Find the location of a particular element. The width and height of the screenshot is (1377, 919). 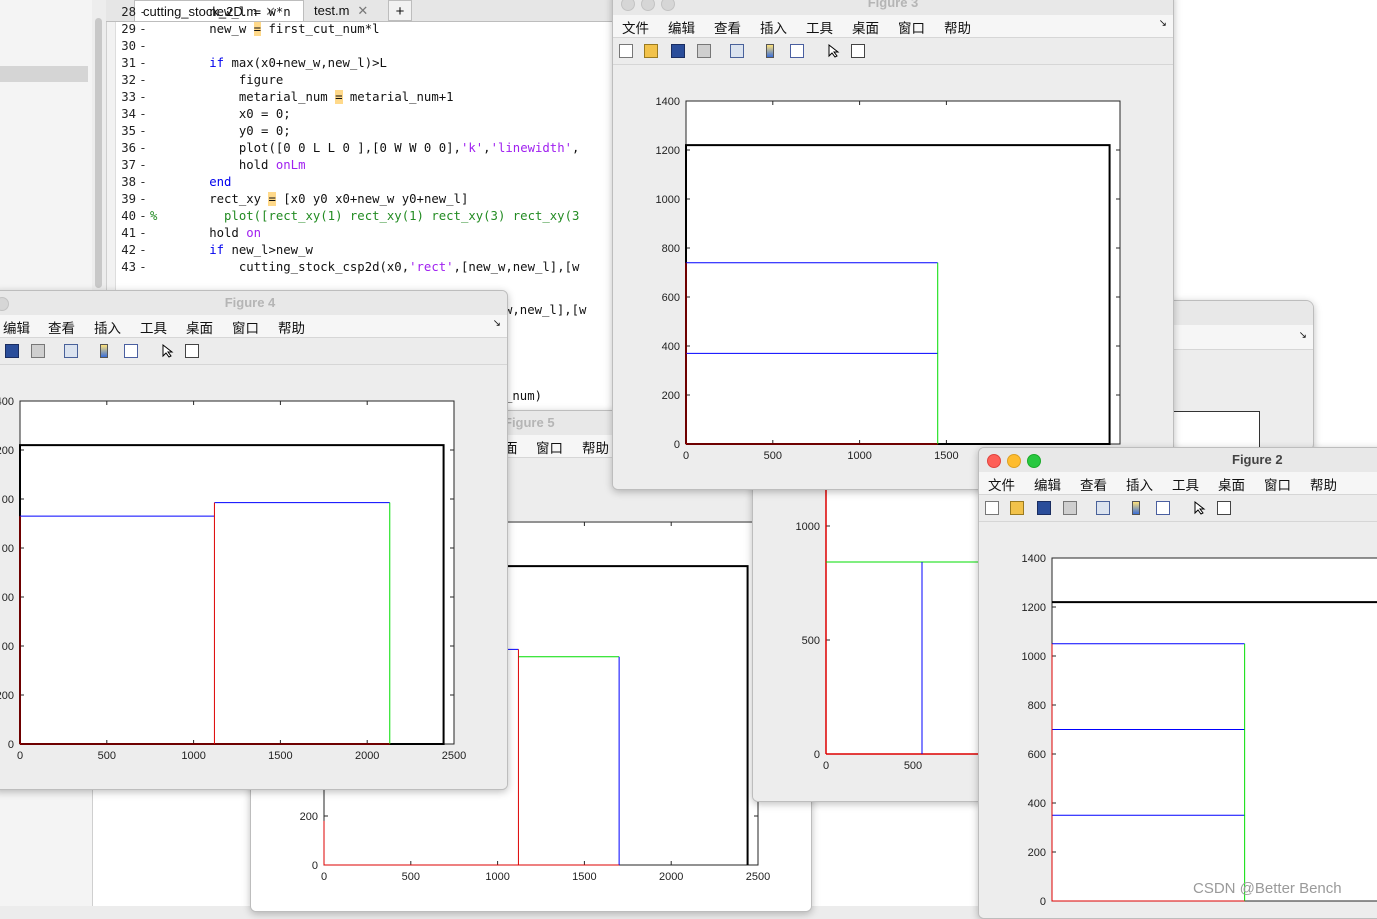

line-number: 31 is located at coordinates (128, 63).